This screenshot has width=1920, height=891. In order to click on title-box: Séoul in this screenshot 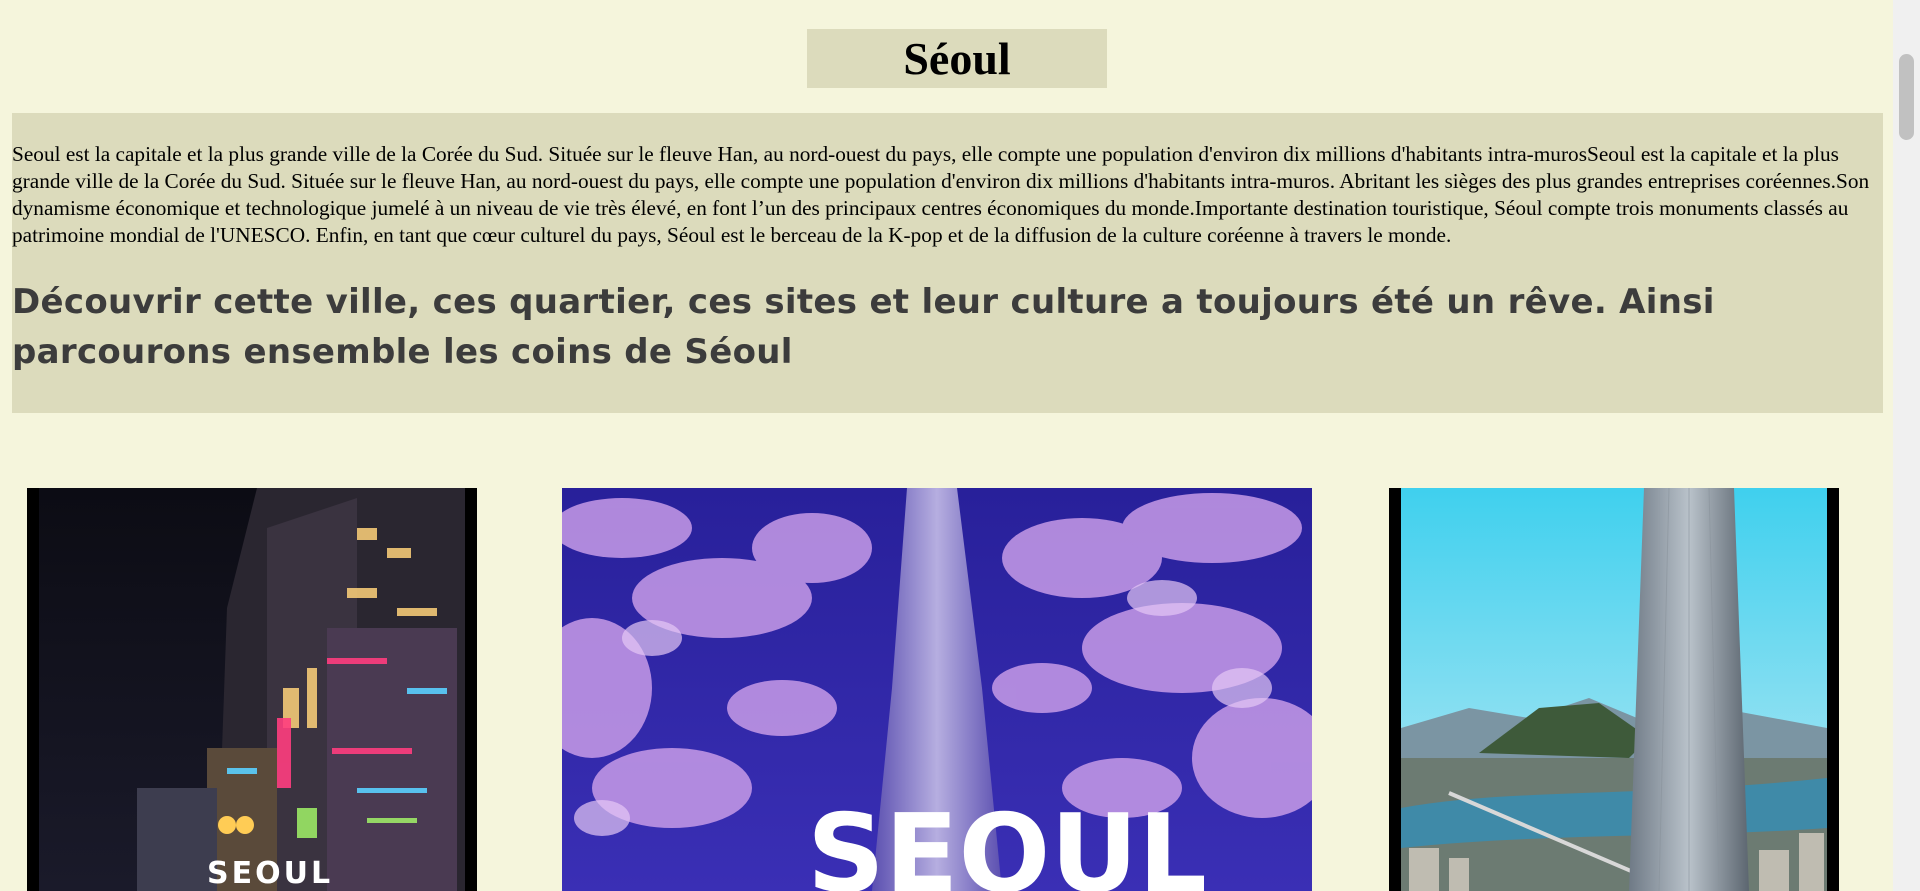, I will do `click(957, 58)`.